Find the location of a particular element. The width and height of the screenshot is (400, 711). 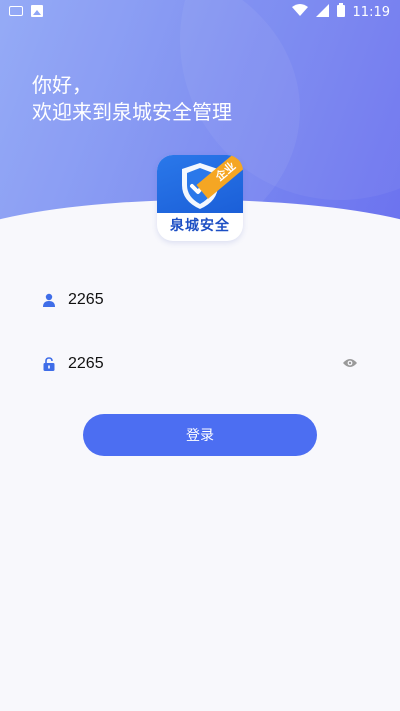

password-field: 2265 is located at coordinates (200, 364).